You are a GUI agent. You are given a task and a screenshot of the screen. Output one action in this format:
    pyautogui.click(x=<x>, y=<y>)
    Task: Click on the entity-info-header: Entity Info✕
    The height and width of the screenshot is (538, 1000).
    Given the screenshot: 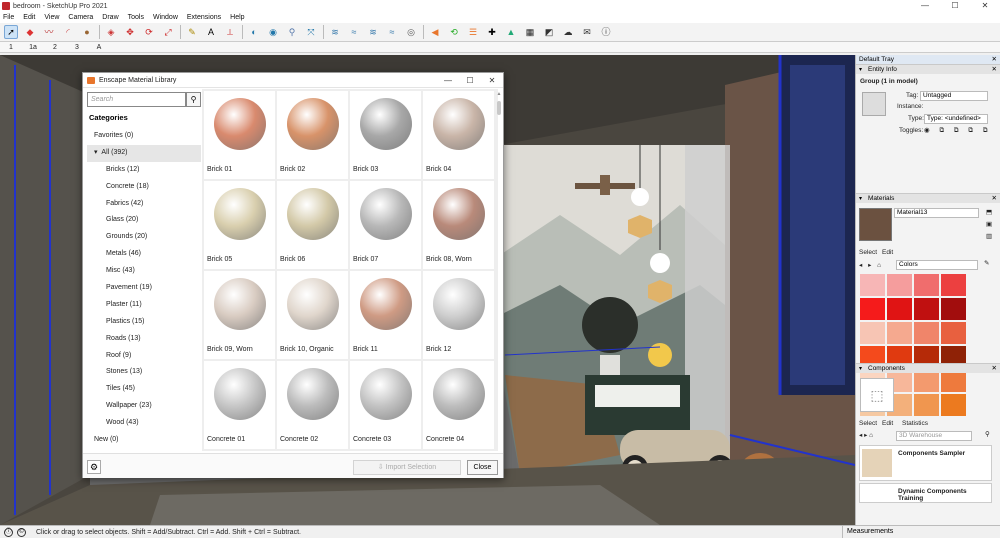 What is the action you would take?
    pyautogui.click(x=928, y=69)
    